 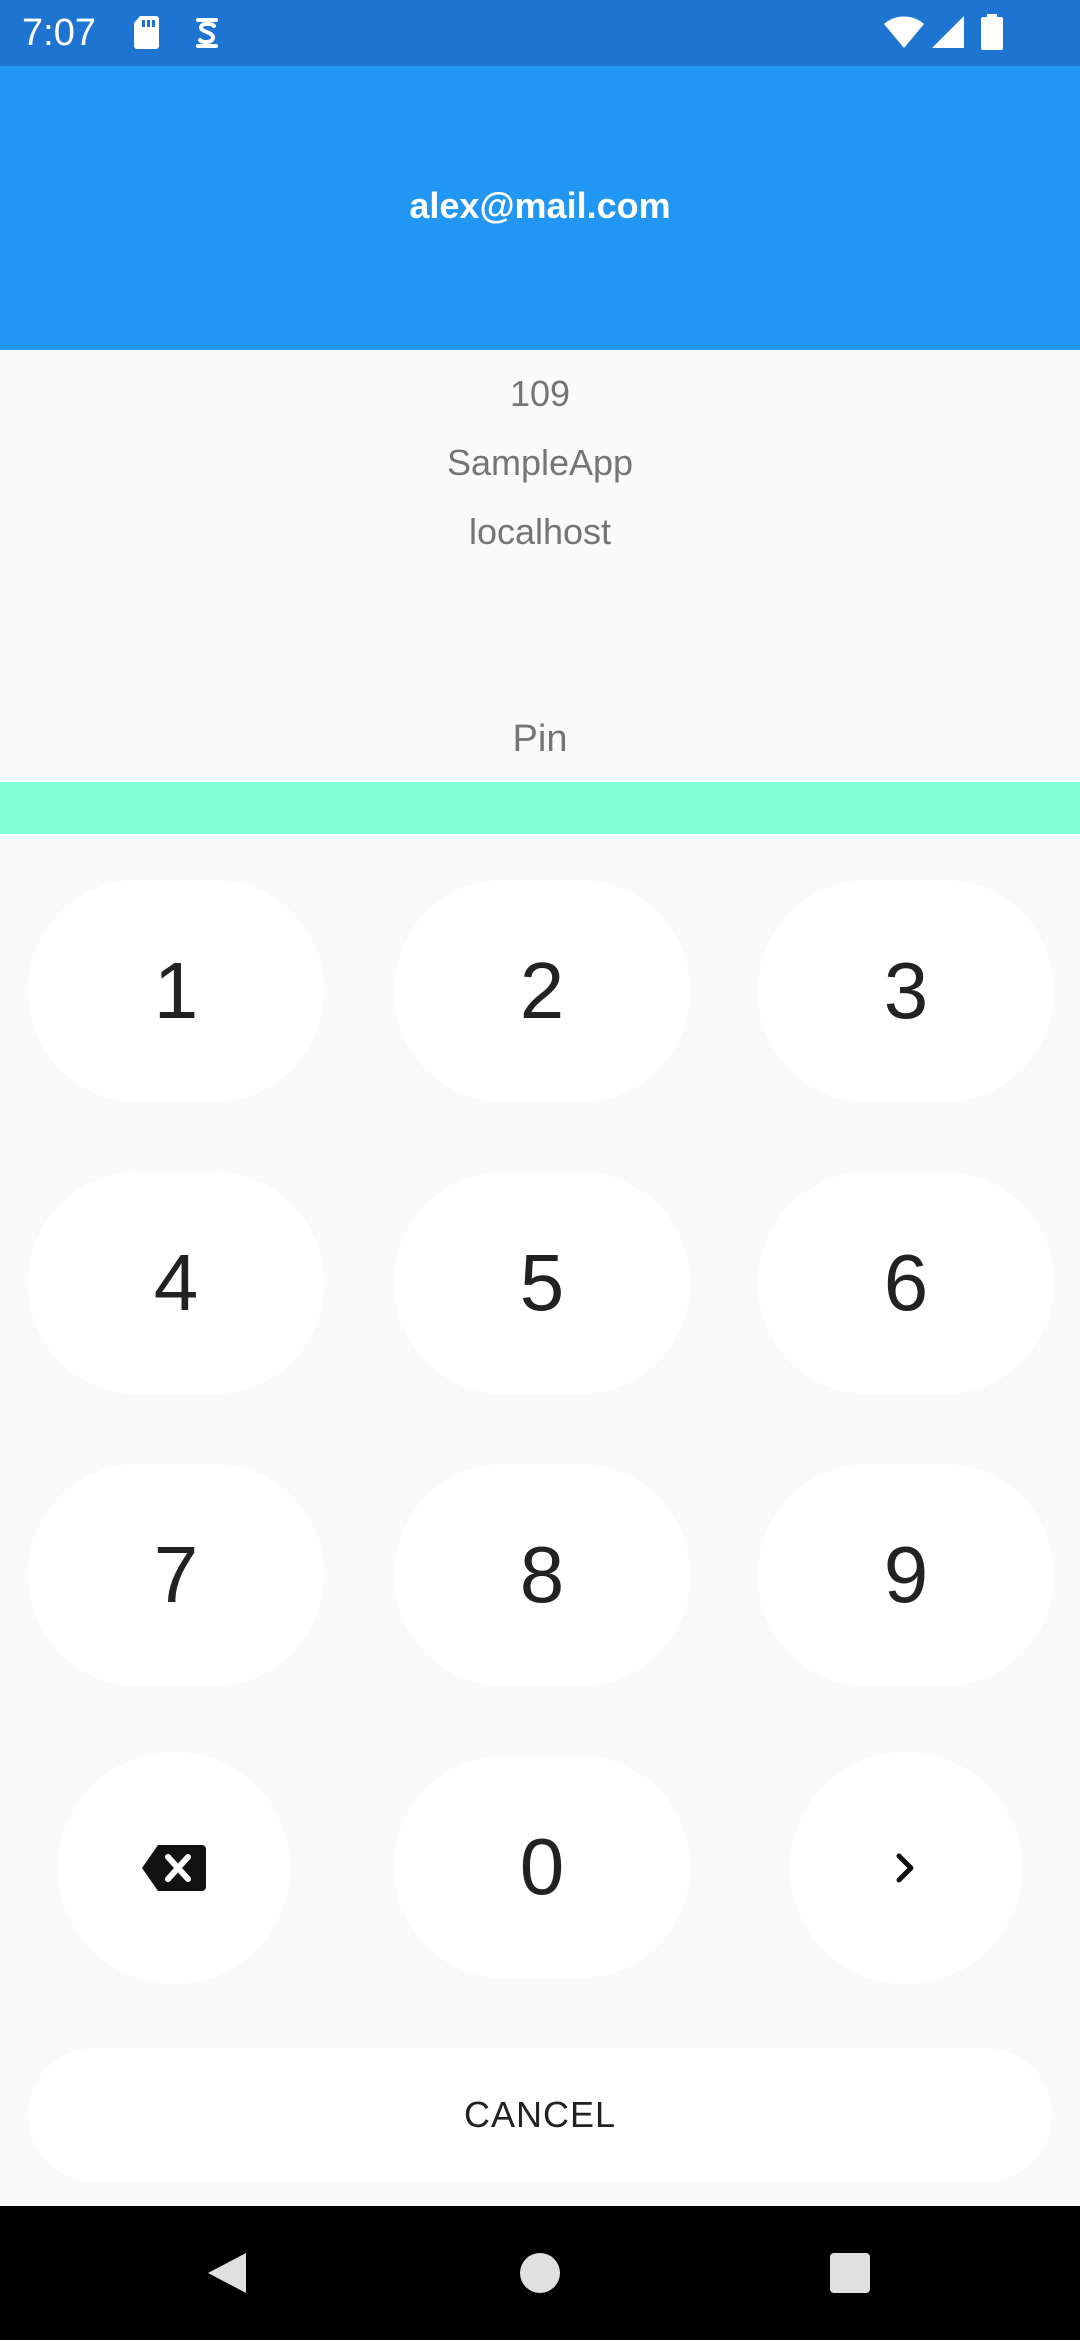 I want to click on s-app-icon, so click(x=207, y=33).